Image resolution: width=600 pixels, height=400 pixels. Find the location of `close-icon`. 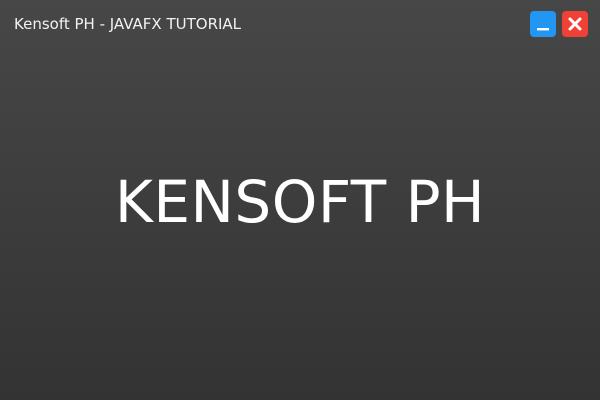

close-icon is located at coordinates (575, 24).